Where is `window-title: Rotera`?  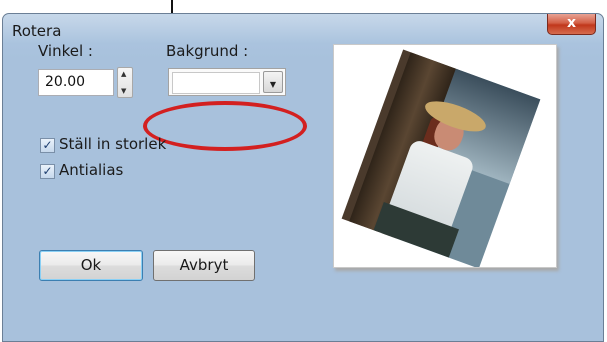
window-title: Rotera is located at coordinates (37, 31).